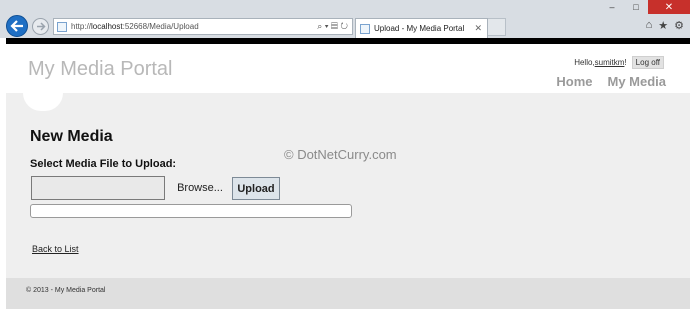  What do you see at coordinates (497, 27) in the screenshot?
I see `new-tab-button` at bounding box center [497, 27].